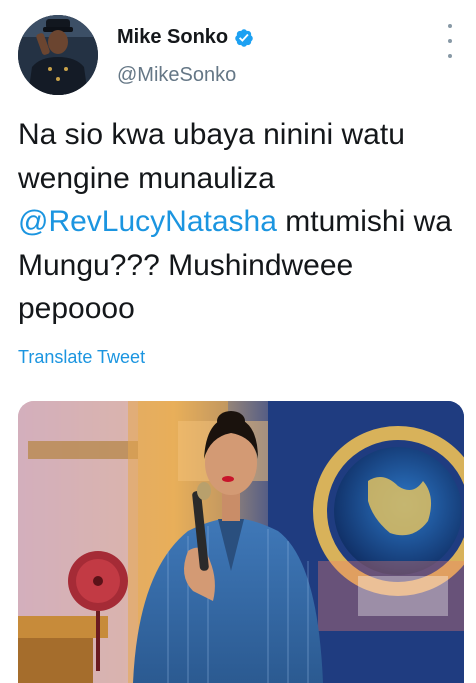  I want to click on display-name: Mike Sonko, so click(172, 37).